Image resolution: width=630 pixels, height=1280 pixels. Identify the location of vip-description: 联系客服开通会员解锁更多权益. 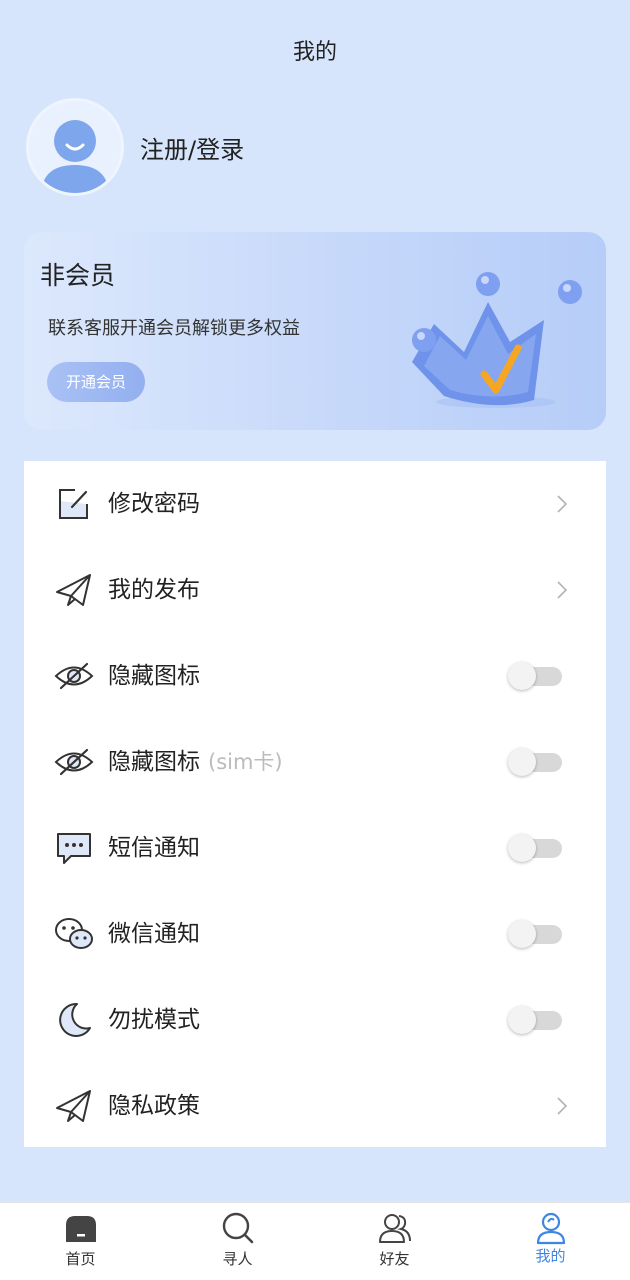
(174, 328).